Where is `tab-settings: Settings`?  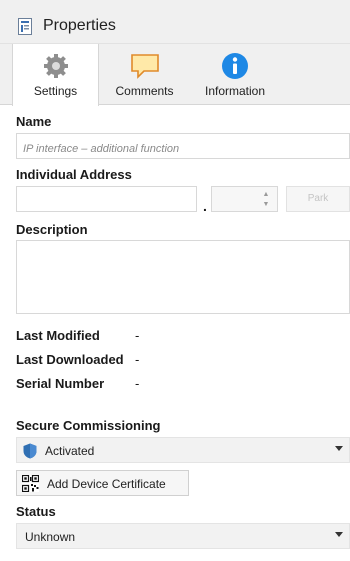
tab-settings: Settings is located at coordinates (55, 75).